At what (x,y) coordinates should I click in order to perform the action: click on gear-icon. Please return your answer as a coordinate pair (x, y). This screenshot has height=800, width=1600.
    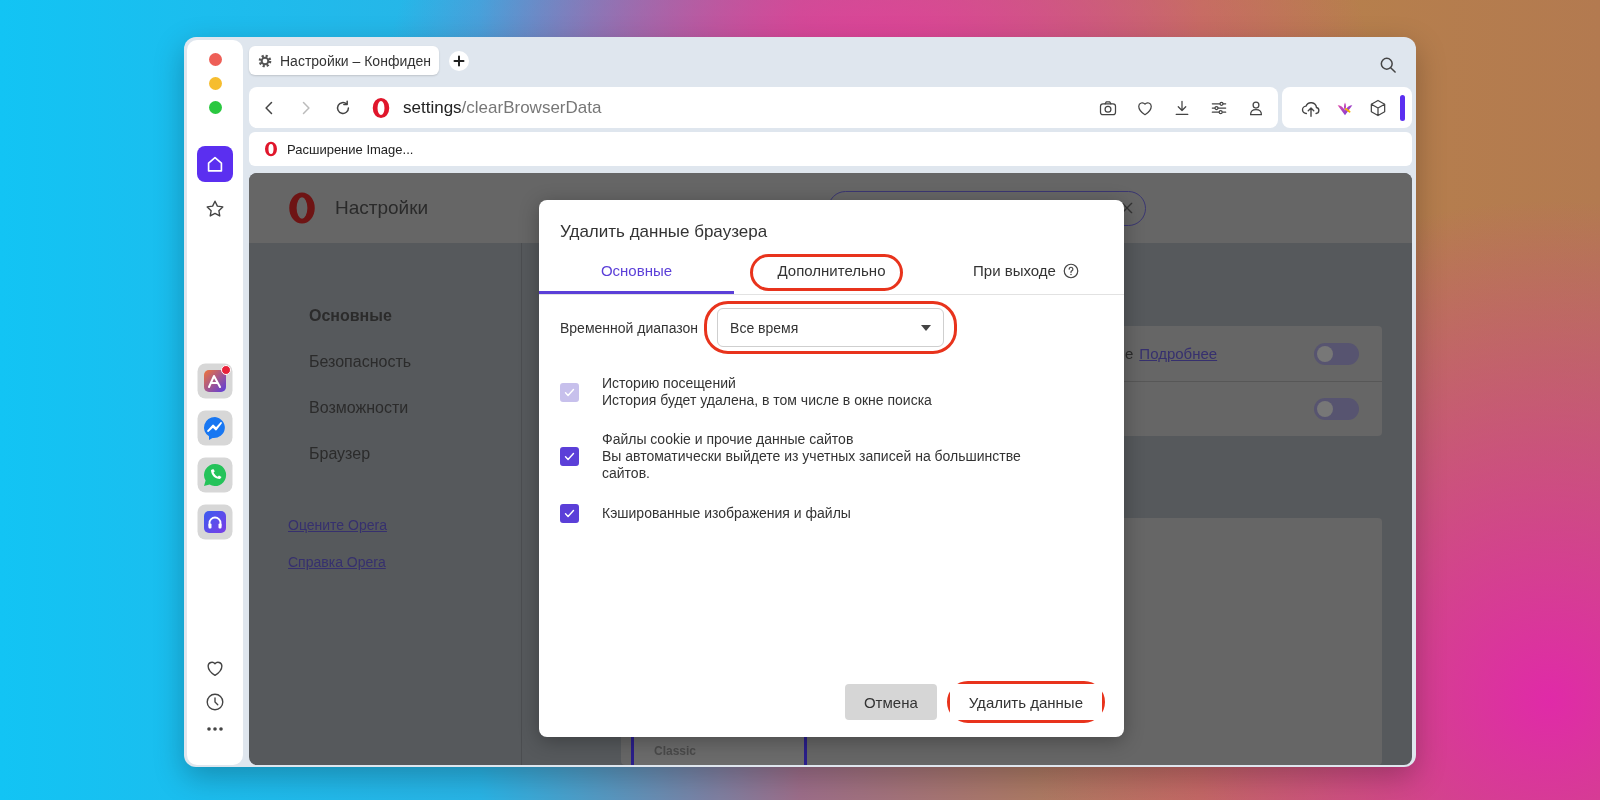
    Looking at the image, I should click on (265, 60).